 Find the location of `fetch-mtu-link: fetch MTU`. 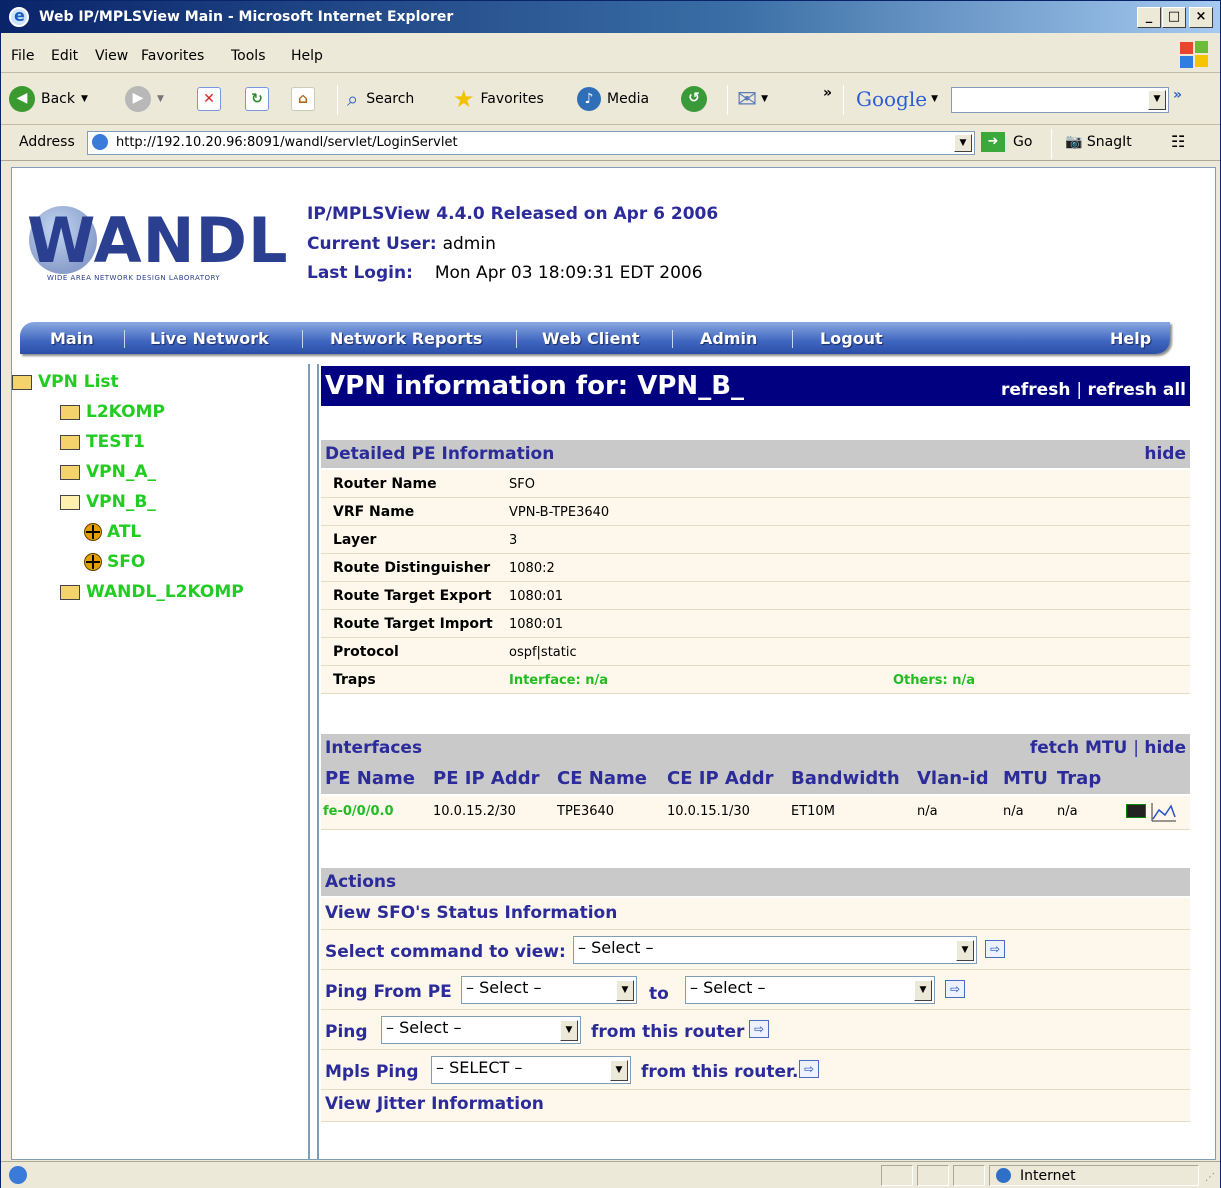

fetch-mtu-link: fetch MTU is located at coordinates (1078, 748).